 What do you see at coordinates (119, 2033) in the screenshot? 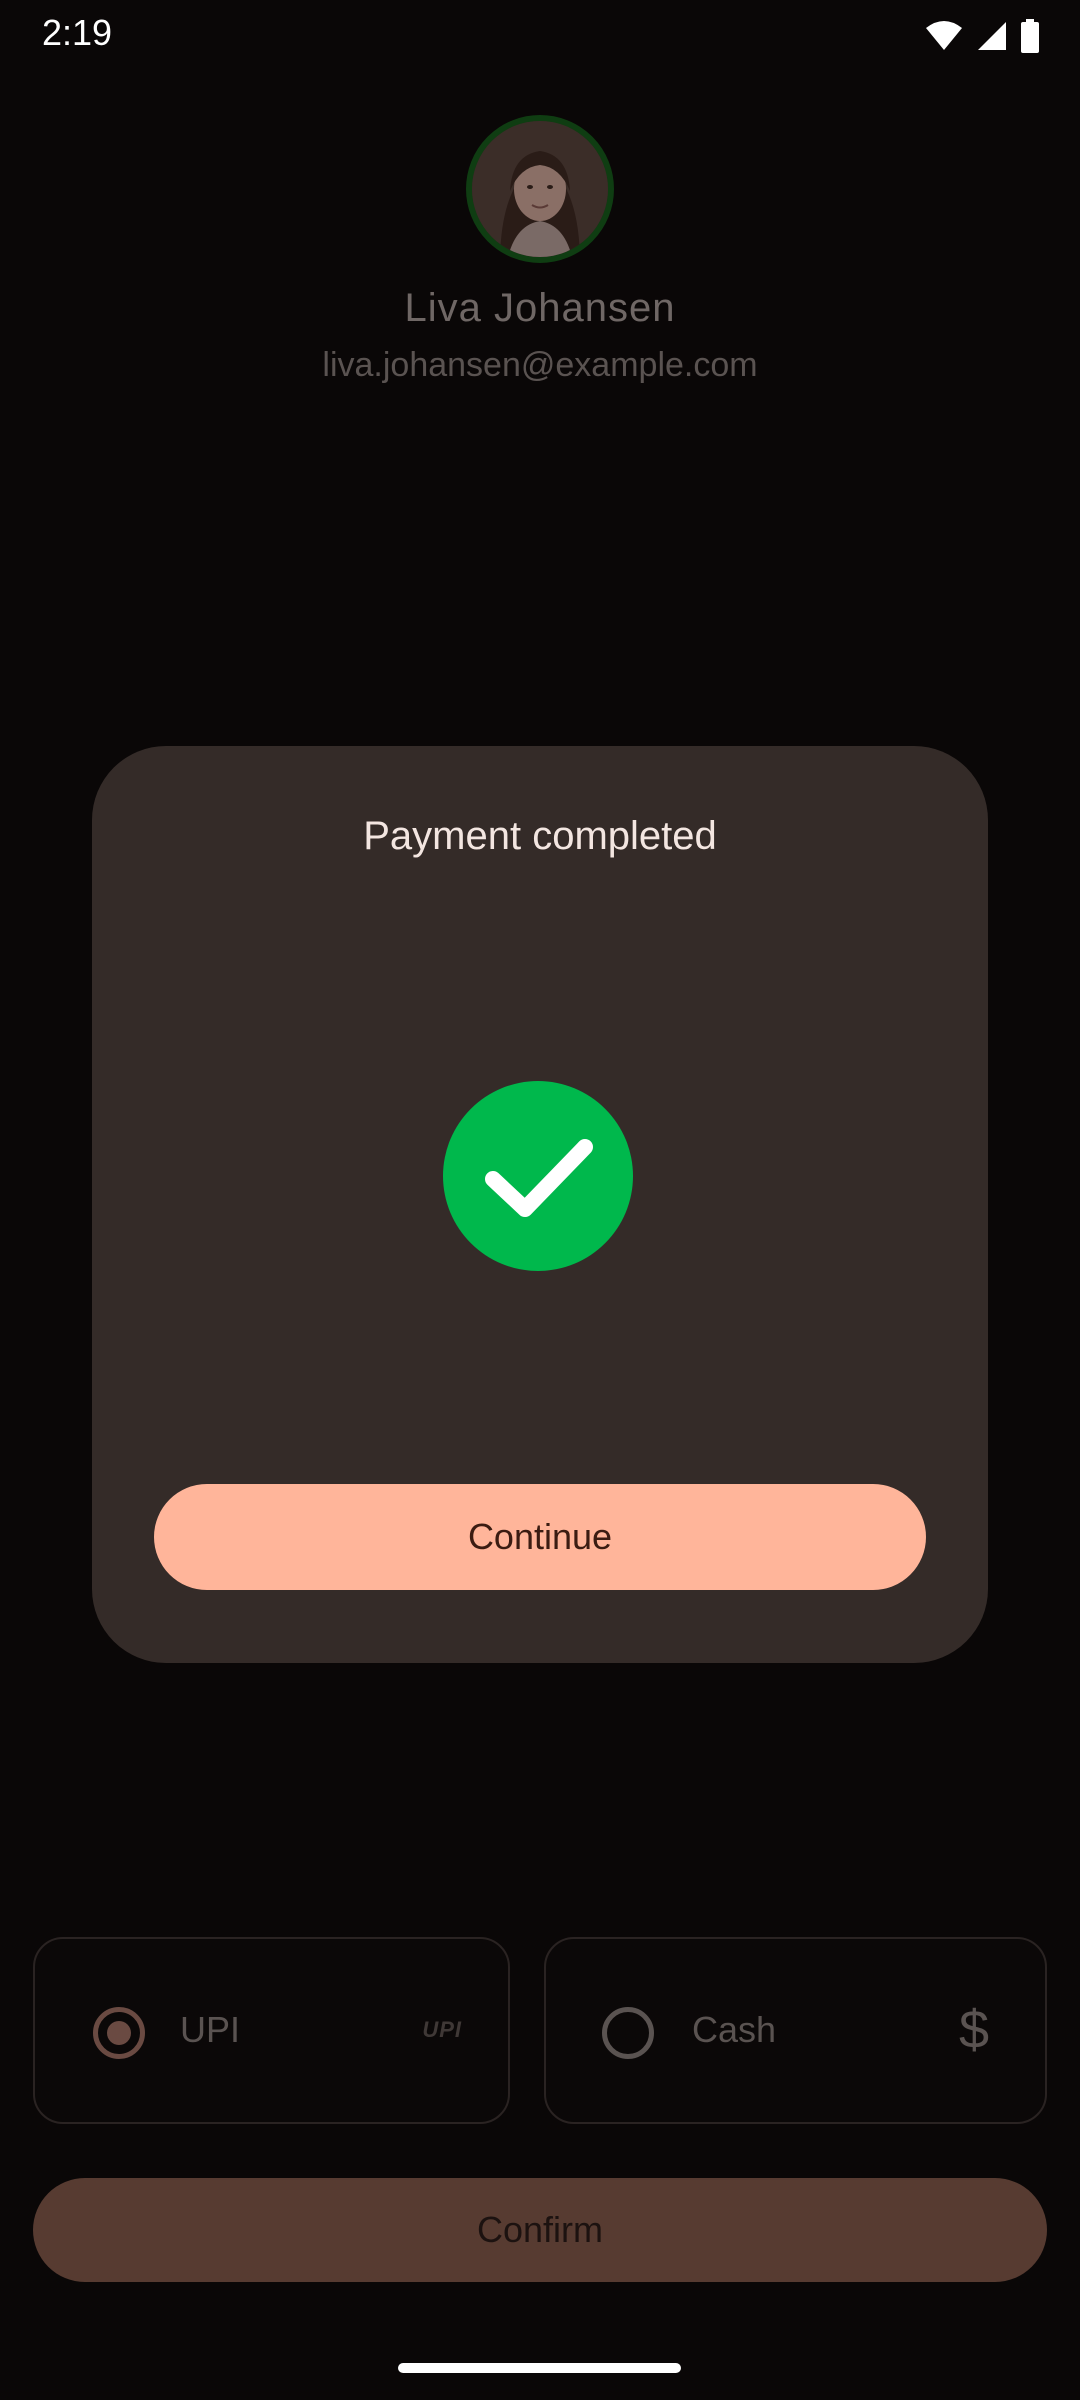
I see `radio-selected-icon` at bounding box center [119, 2033].